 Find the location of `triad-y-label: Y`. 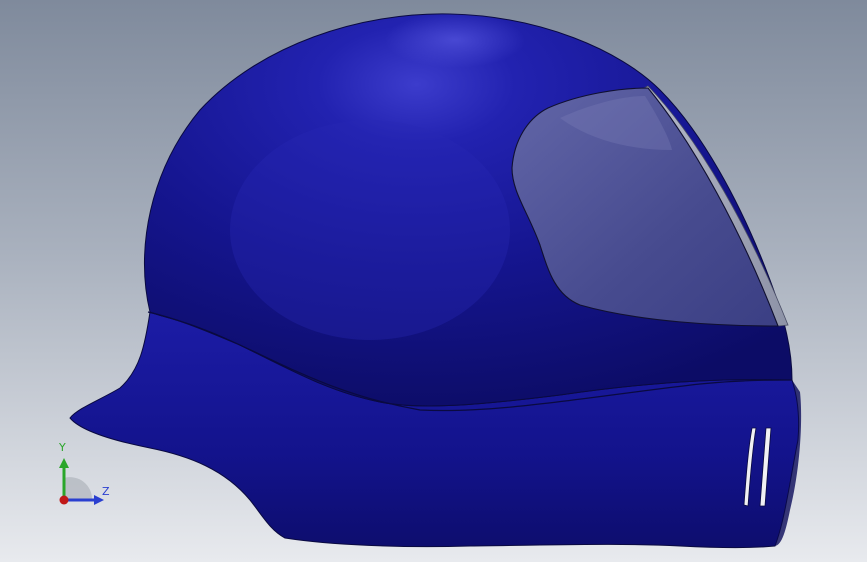

triad-y-label: Y is located at coordinates (62, 447).